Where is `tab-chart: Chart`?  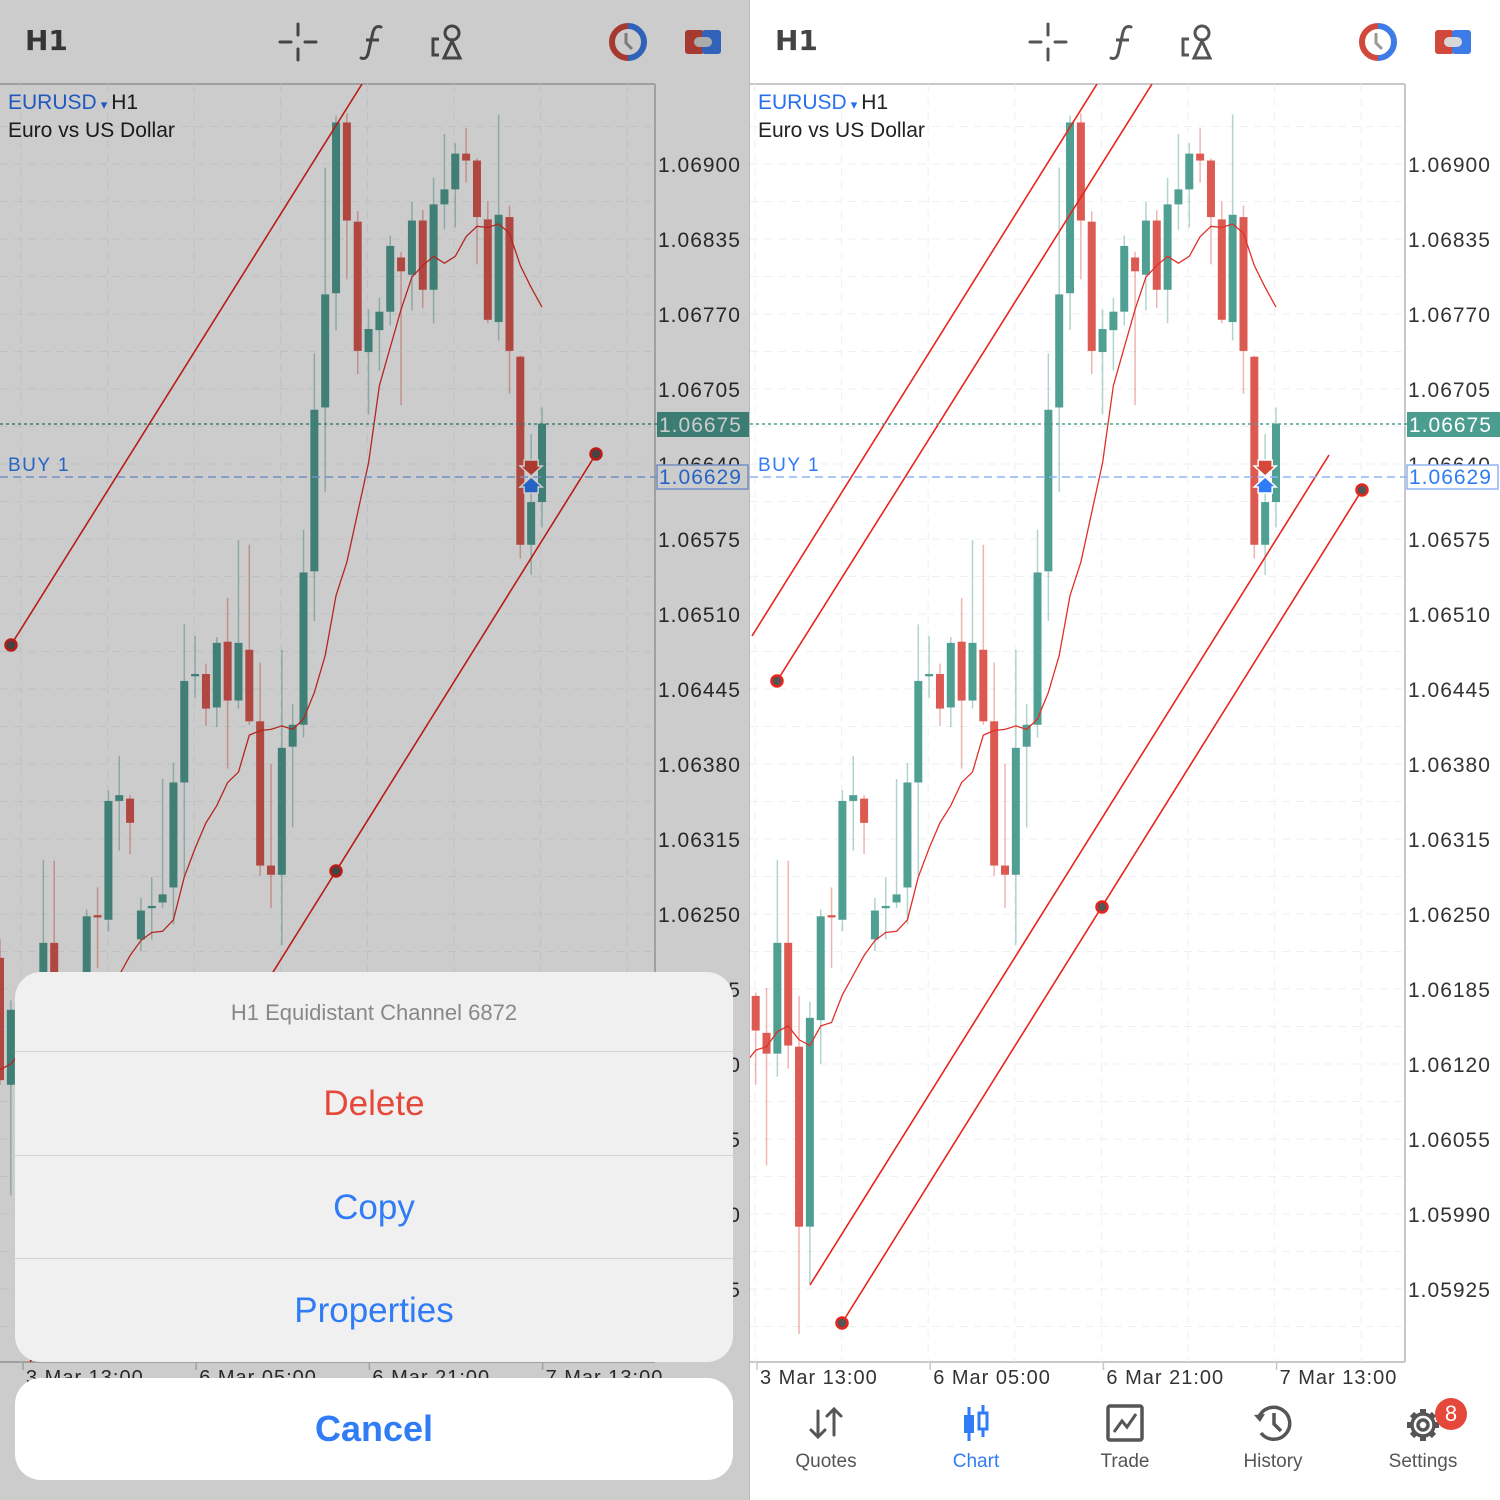
tab-chart: Chart is located at coordinates (976, 1434).